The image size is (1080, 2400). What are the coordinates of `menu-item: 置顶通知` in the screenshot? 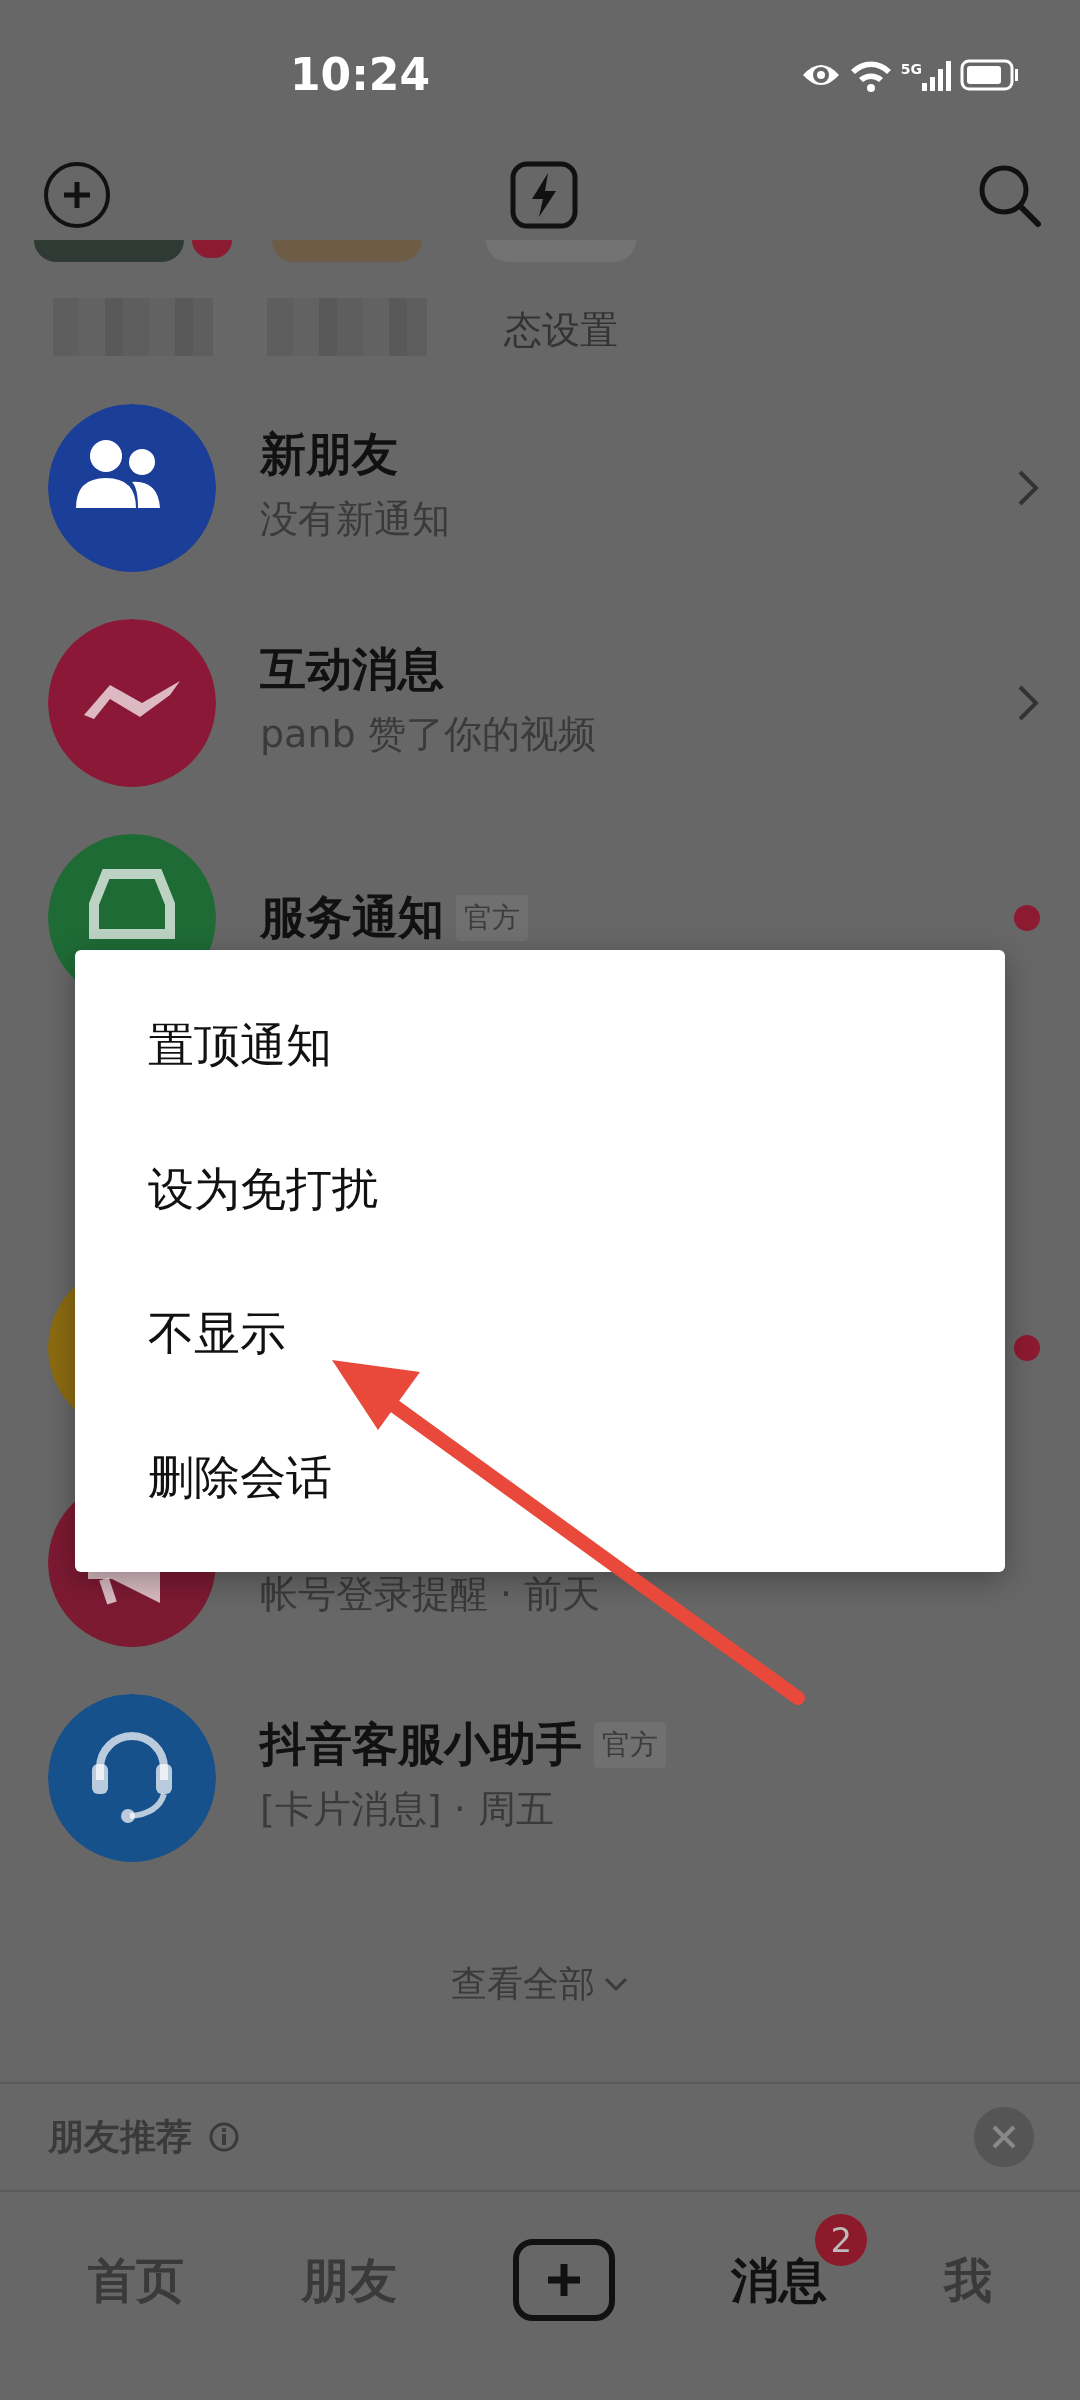 It's located at (540, 1045).